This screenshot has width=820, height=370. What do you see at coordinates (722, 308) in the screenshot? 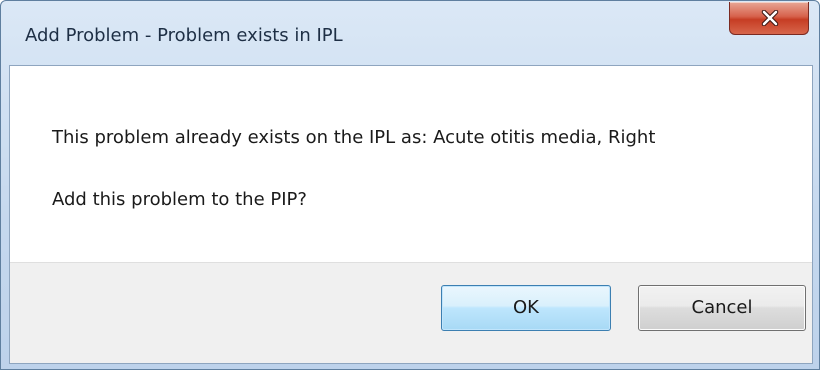
I see `cancel-button: Cancel` at bounding box center [722, 308].